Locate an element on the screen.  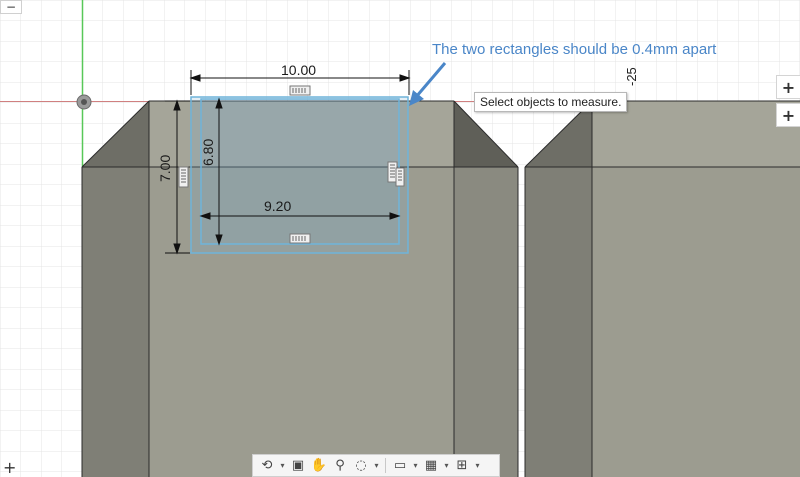
add-comment-button: + is located at coordinates (9, 467).